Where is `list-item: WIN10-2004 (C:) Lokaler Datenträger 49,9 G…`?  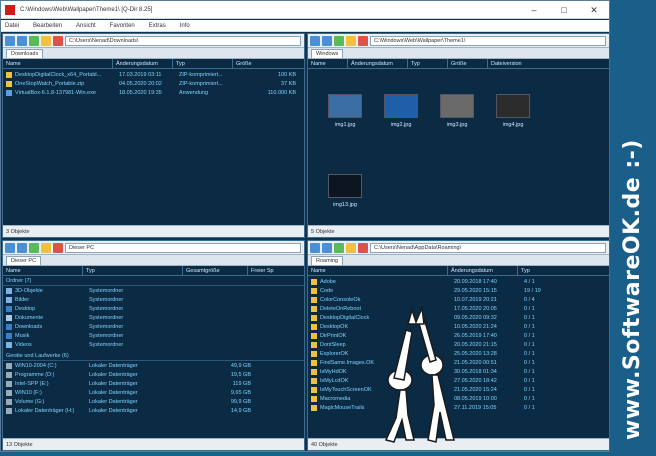
list-item: WIN10-2004 (C:) Lokaler Datenträger 49,9 G… is located at coordinates (153, 365).